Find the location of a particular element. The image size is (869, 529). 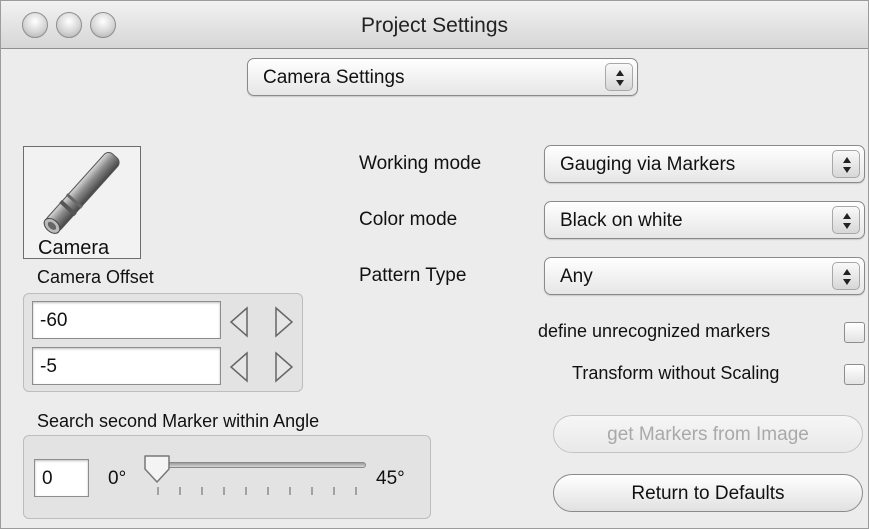

slider-ticks is located at coordinates (257, 491).